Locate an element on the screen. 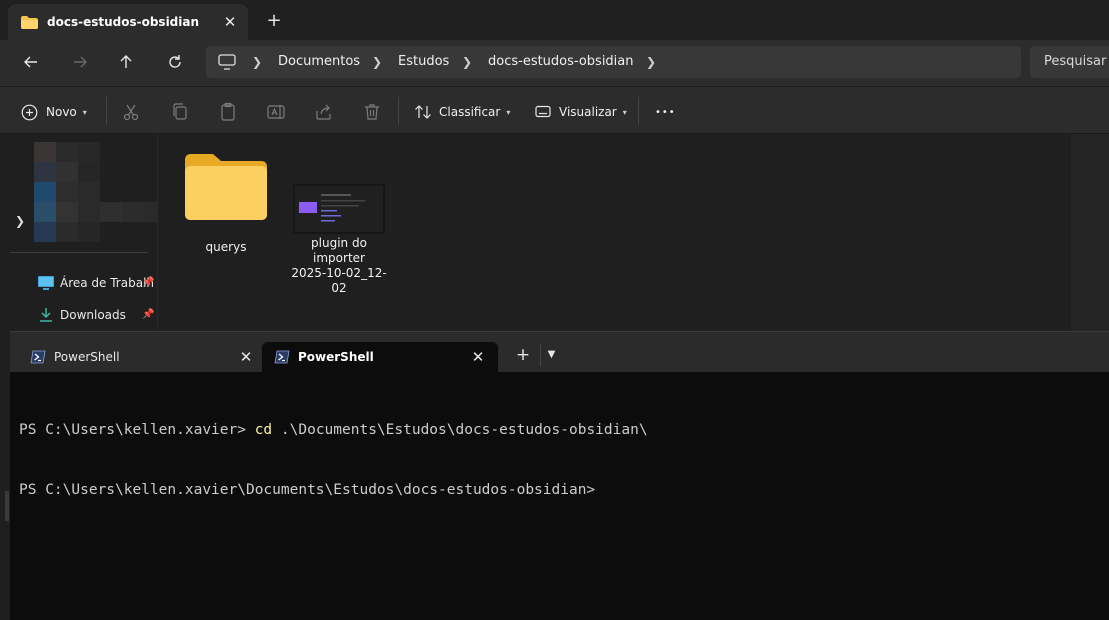 Image resolution: width=1109 pixels, height=620 pixels. terminal-tab-1: PowerShell ✕ is located at coordinates (138, 357).